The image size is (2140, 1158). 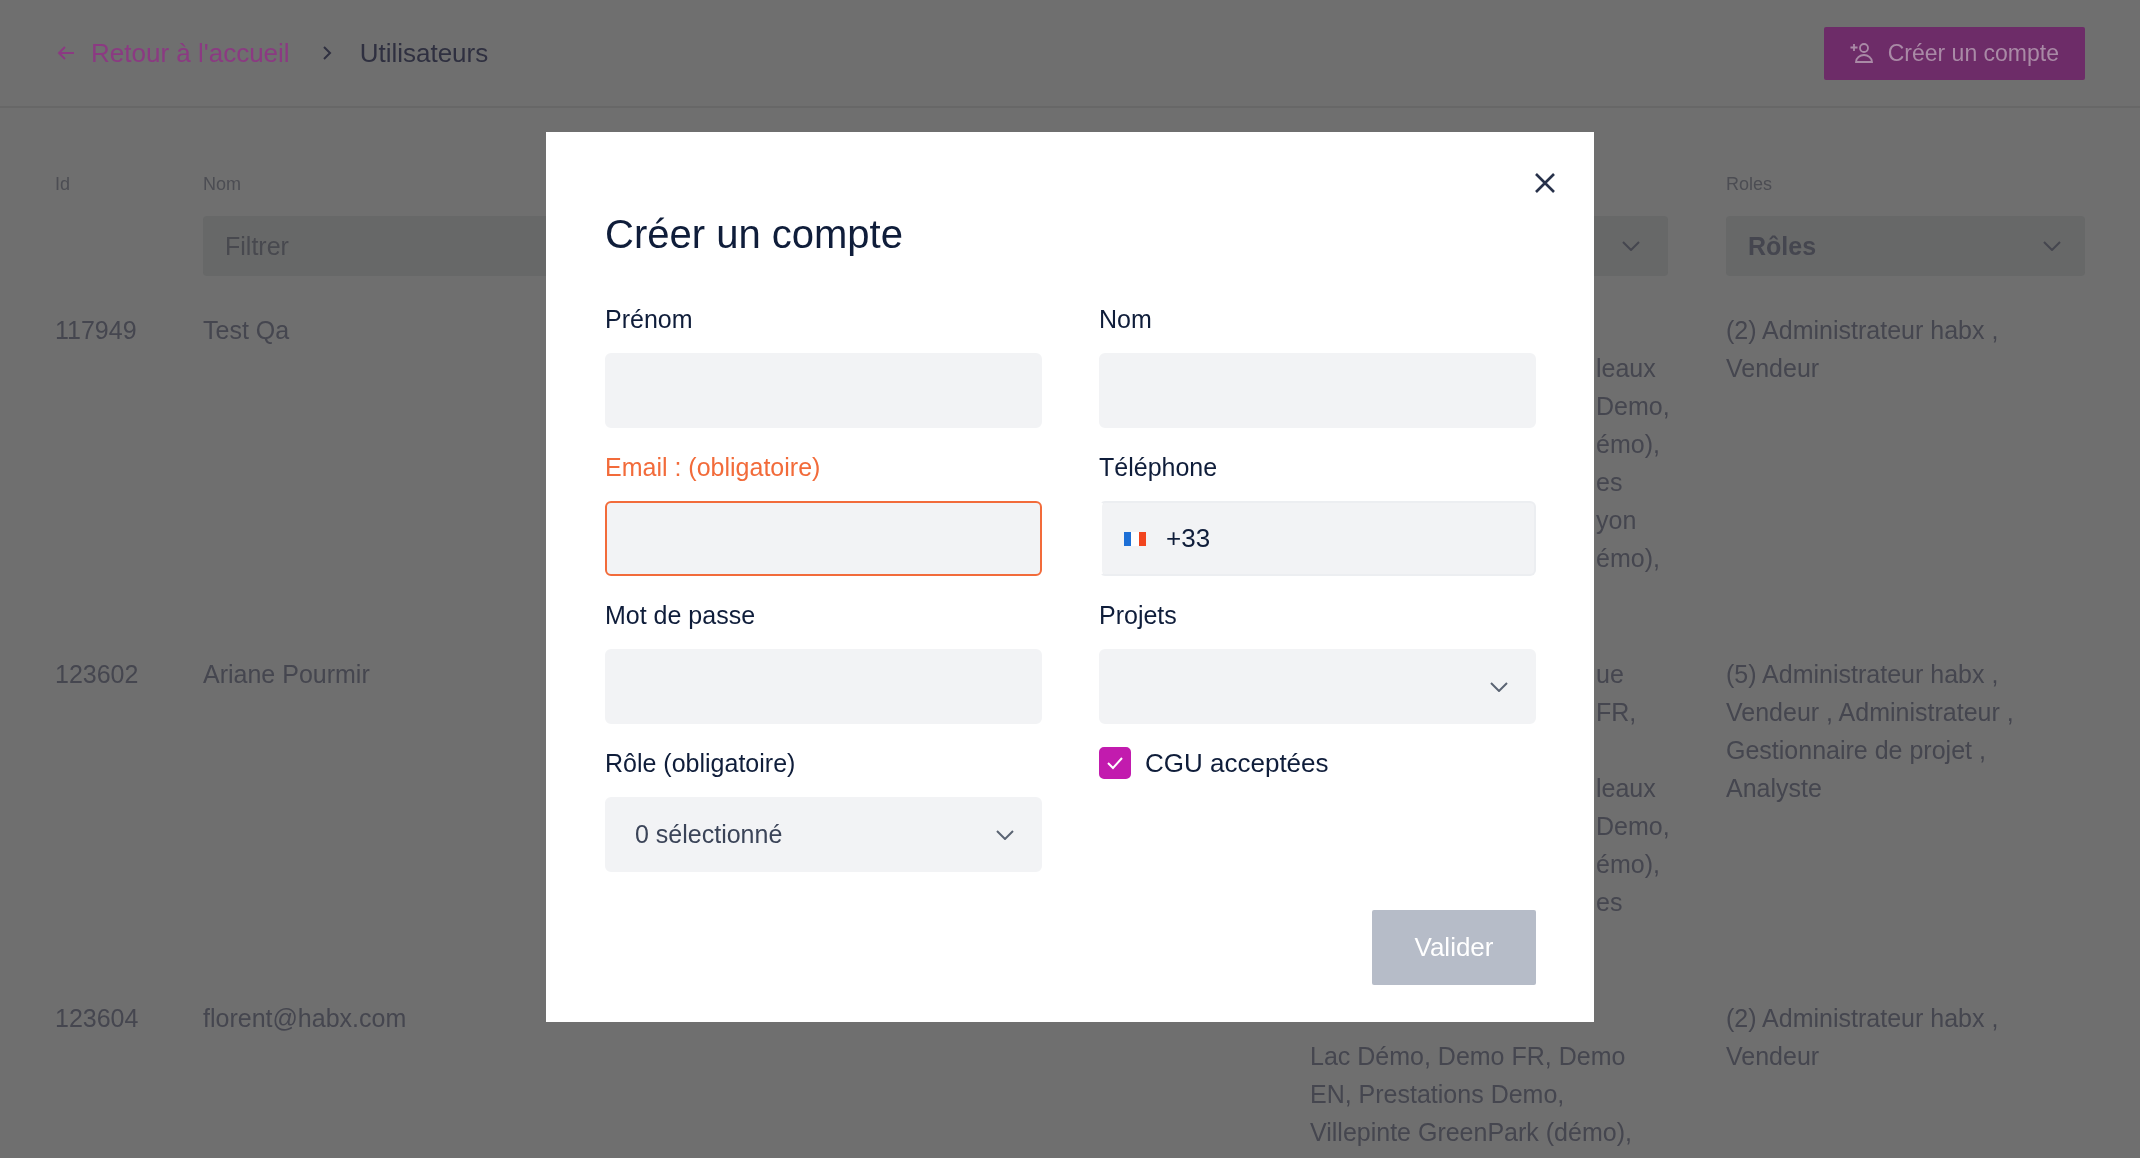 I want to click on back-arrow-icon, so click(x=66, y=53).